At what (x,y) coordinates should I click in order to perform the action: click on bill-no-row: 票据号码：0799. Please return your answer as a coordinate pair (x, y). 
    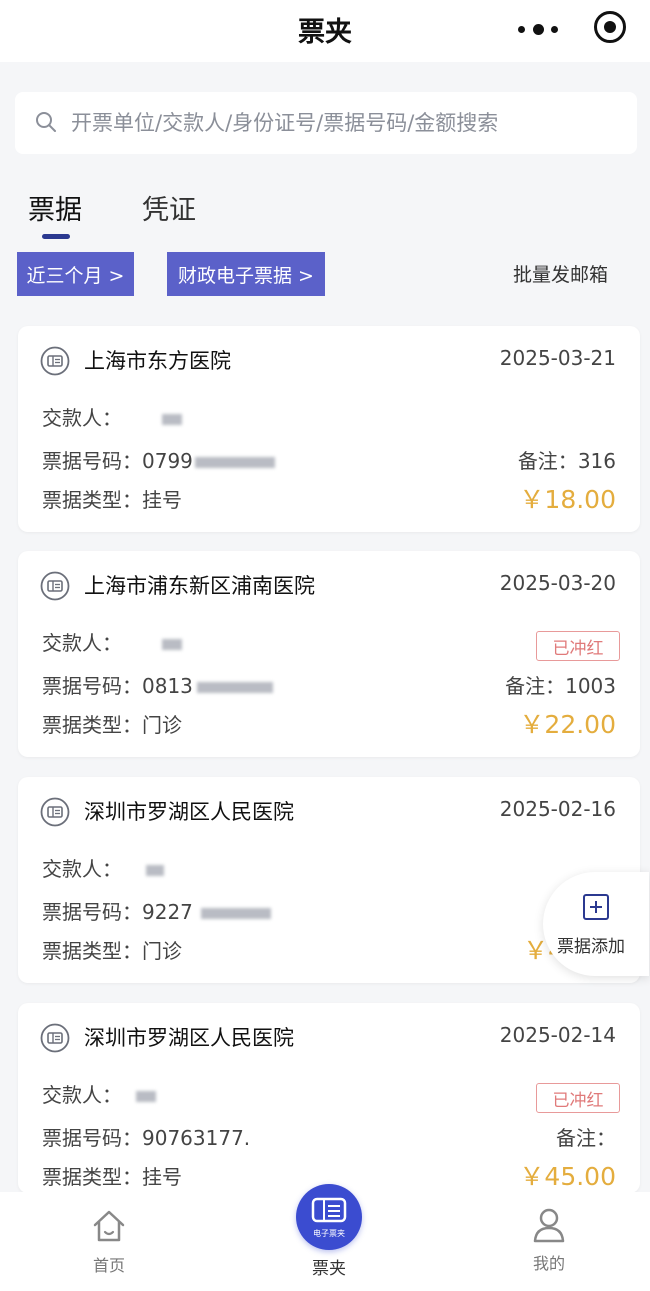
    Looking at the image, I should click on (158, 459).